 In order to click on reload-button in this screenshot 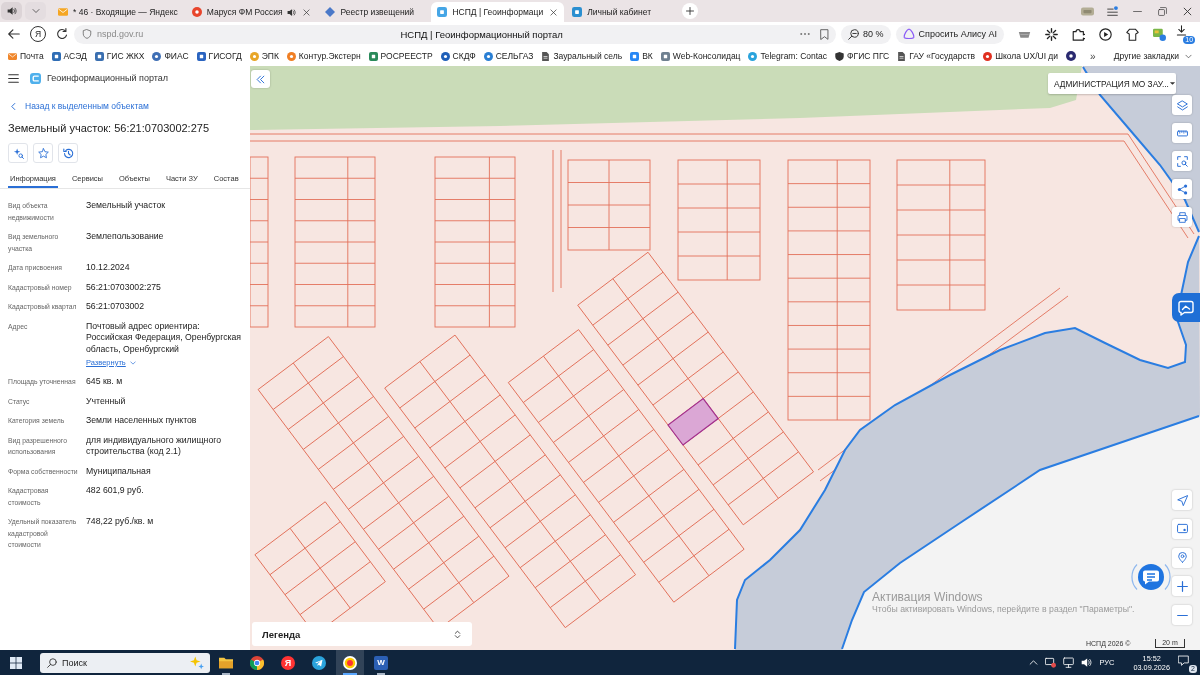, I will do `click(62, 34)`.